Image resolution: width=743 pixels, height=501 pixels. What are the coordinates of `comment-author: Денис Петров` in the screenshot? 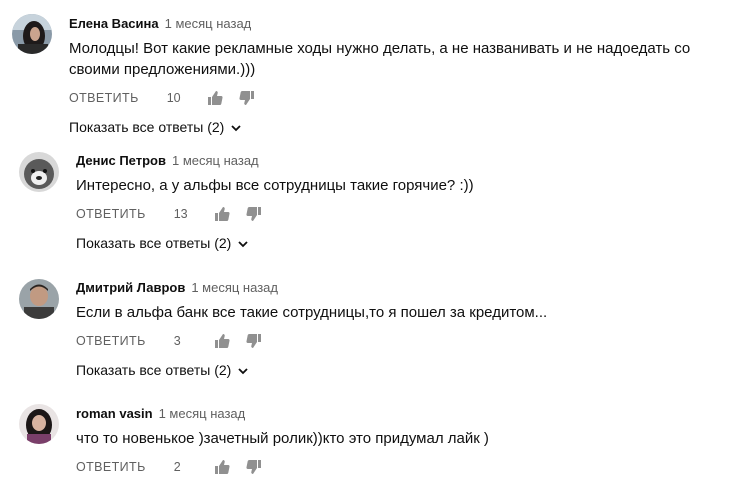 It's located at (121, 160).